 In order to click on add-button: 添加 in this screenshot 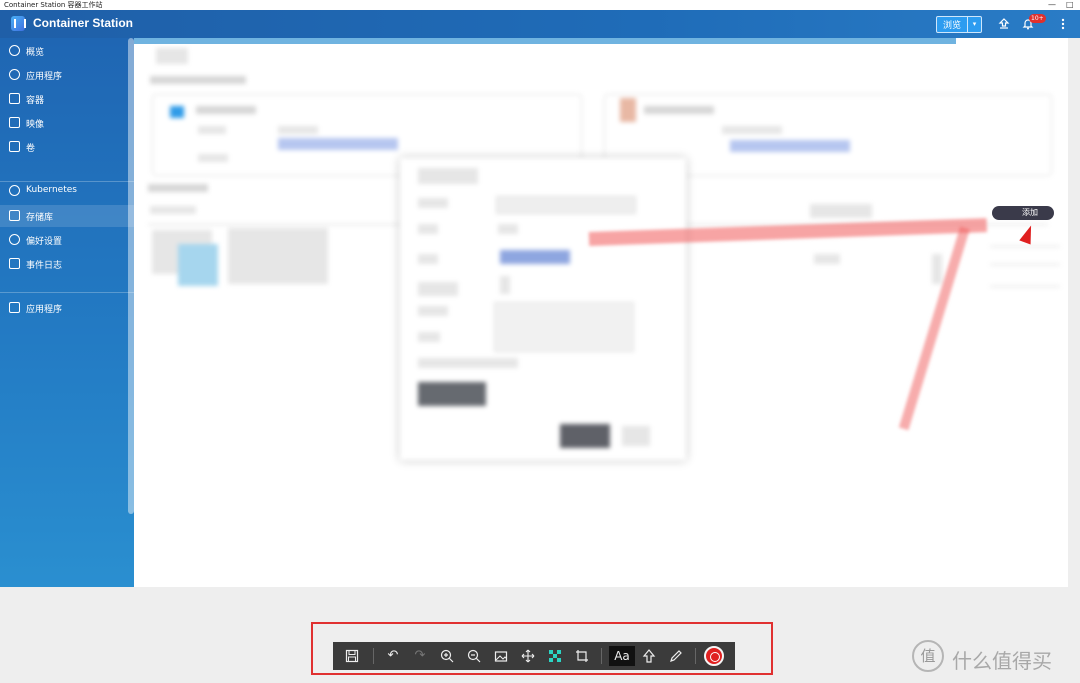, I will do `click(1023, 213)`.